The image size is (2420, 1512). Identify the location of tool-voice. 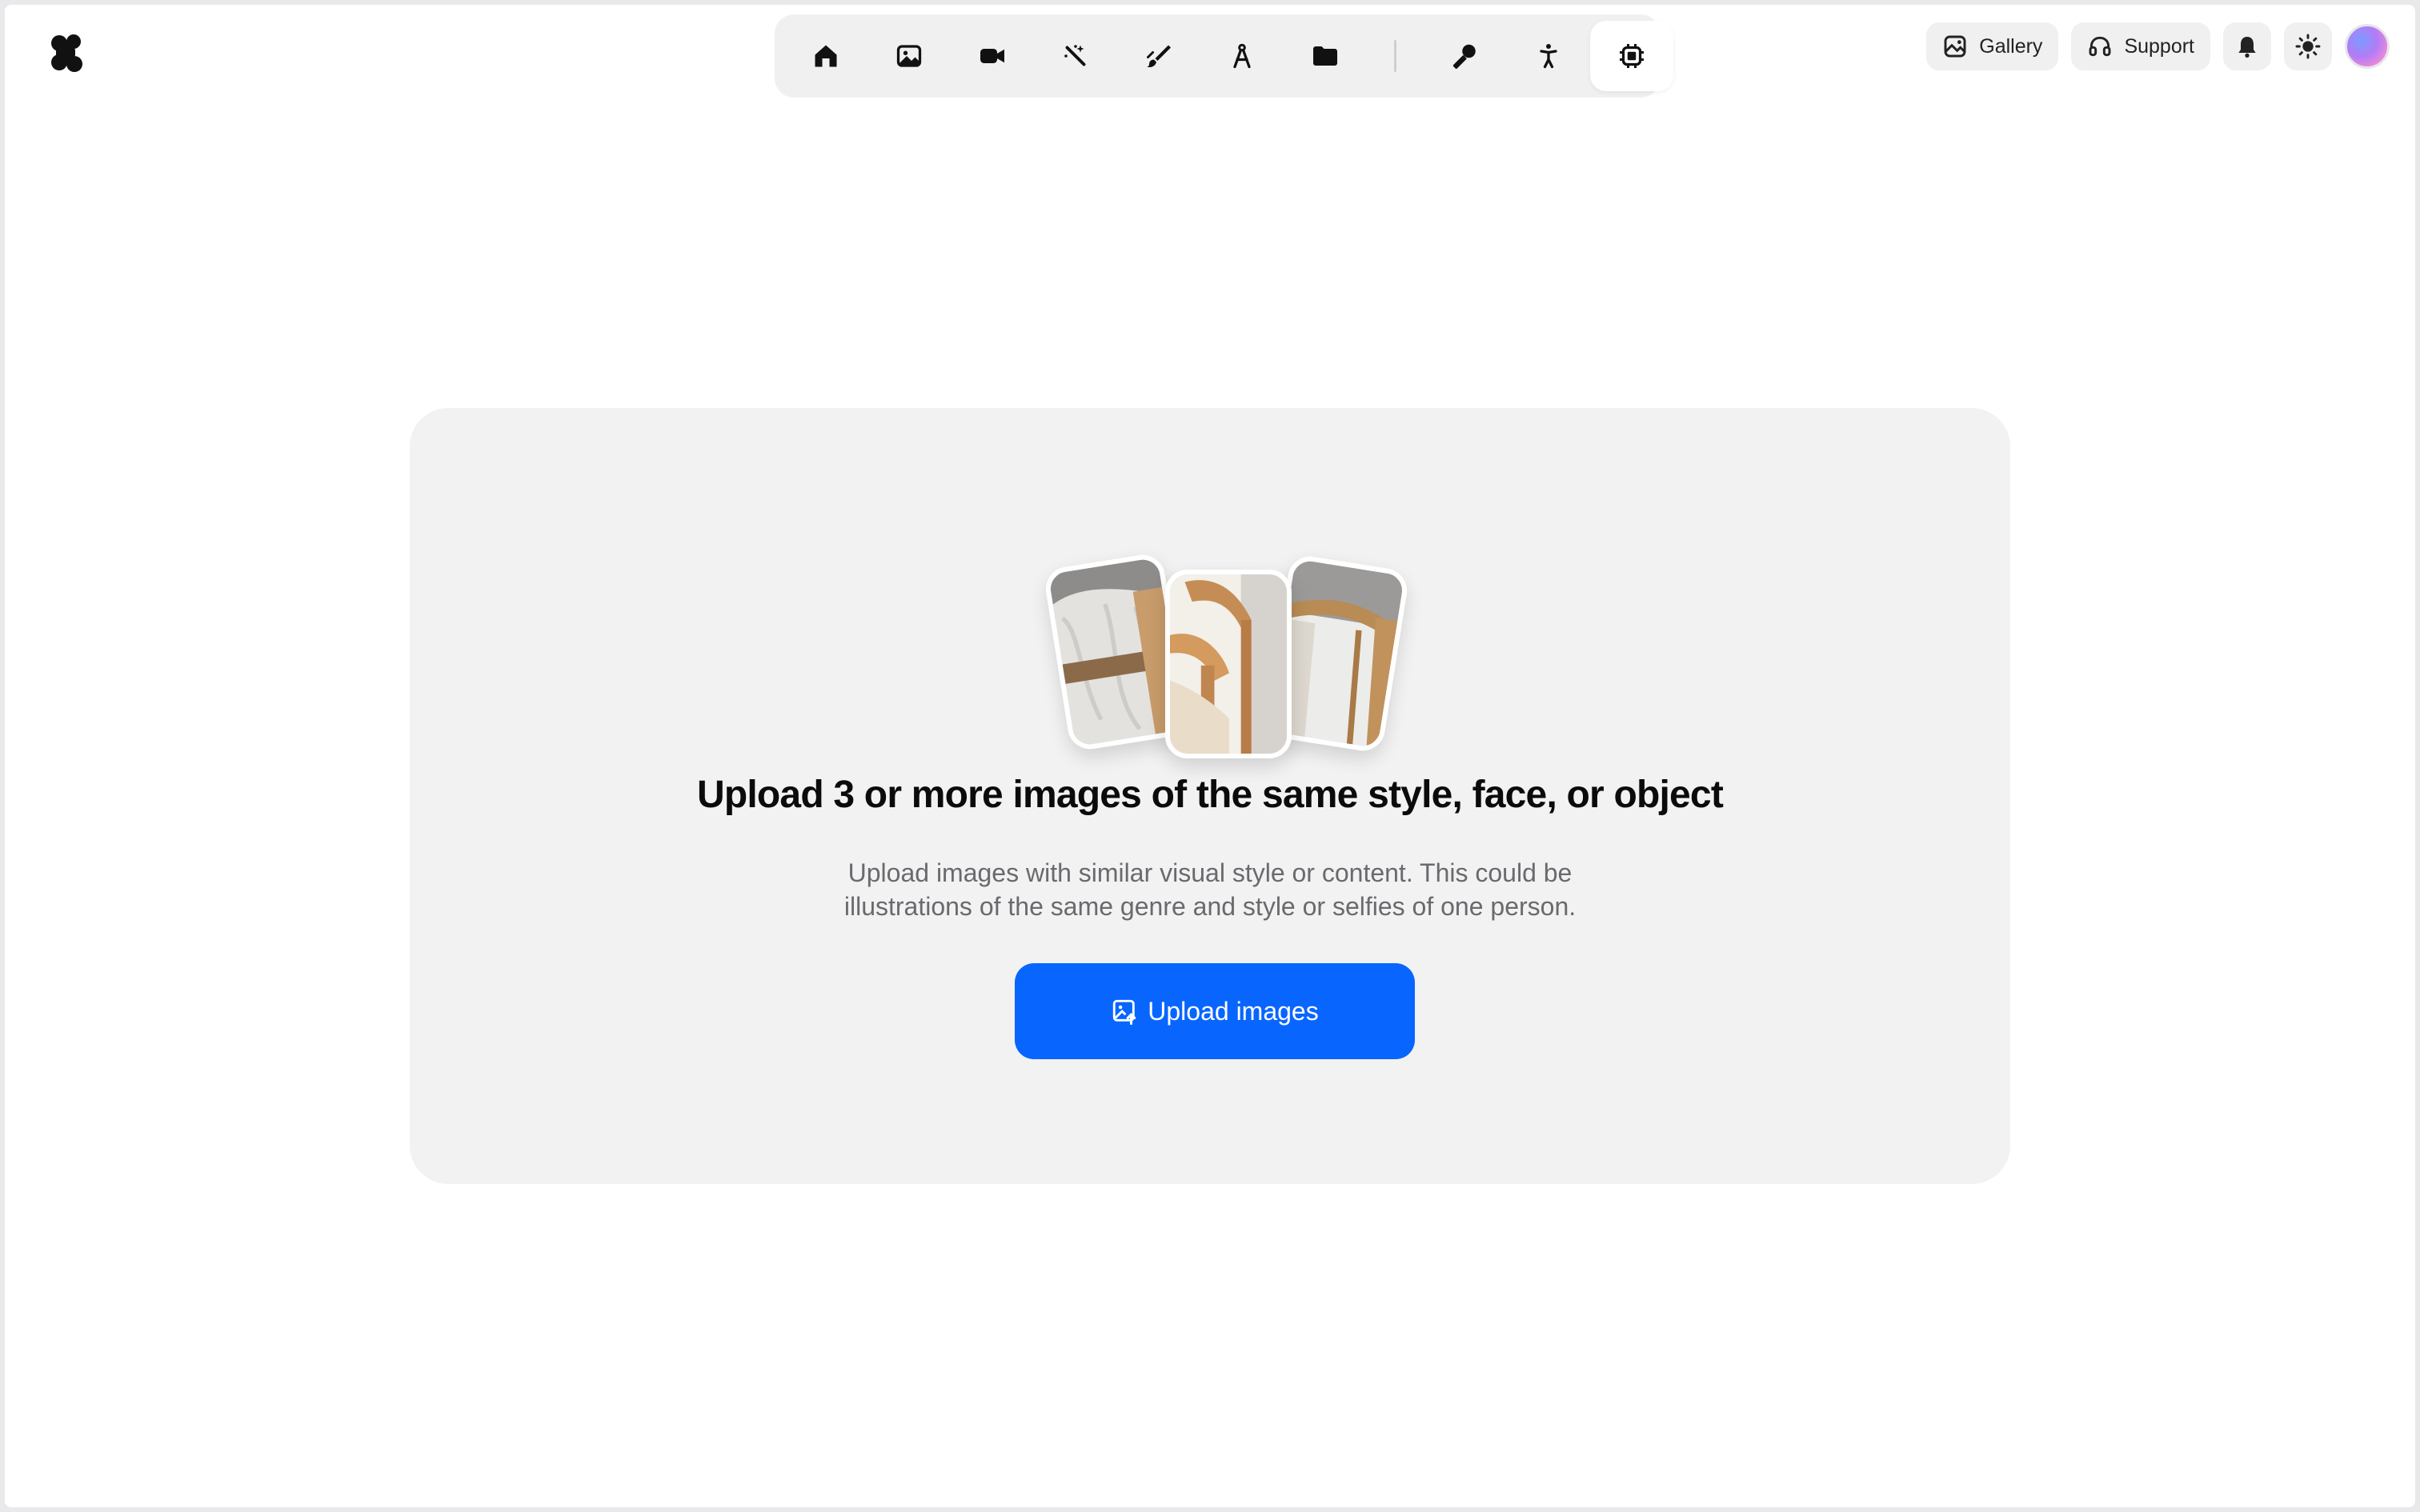
(1465, 56).